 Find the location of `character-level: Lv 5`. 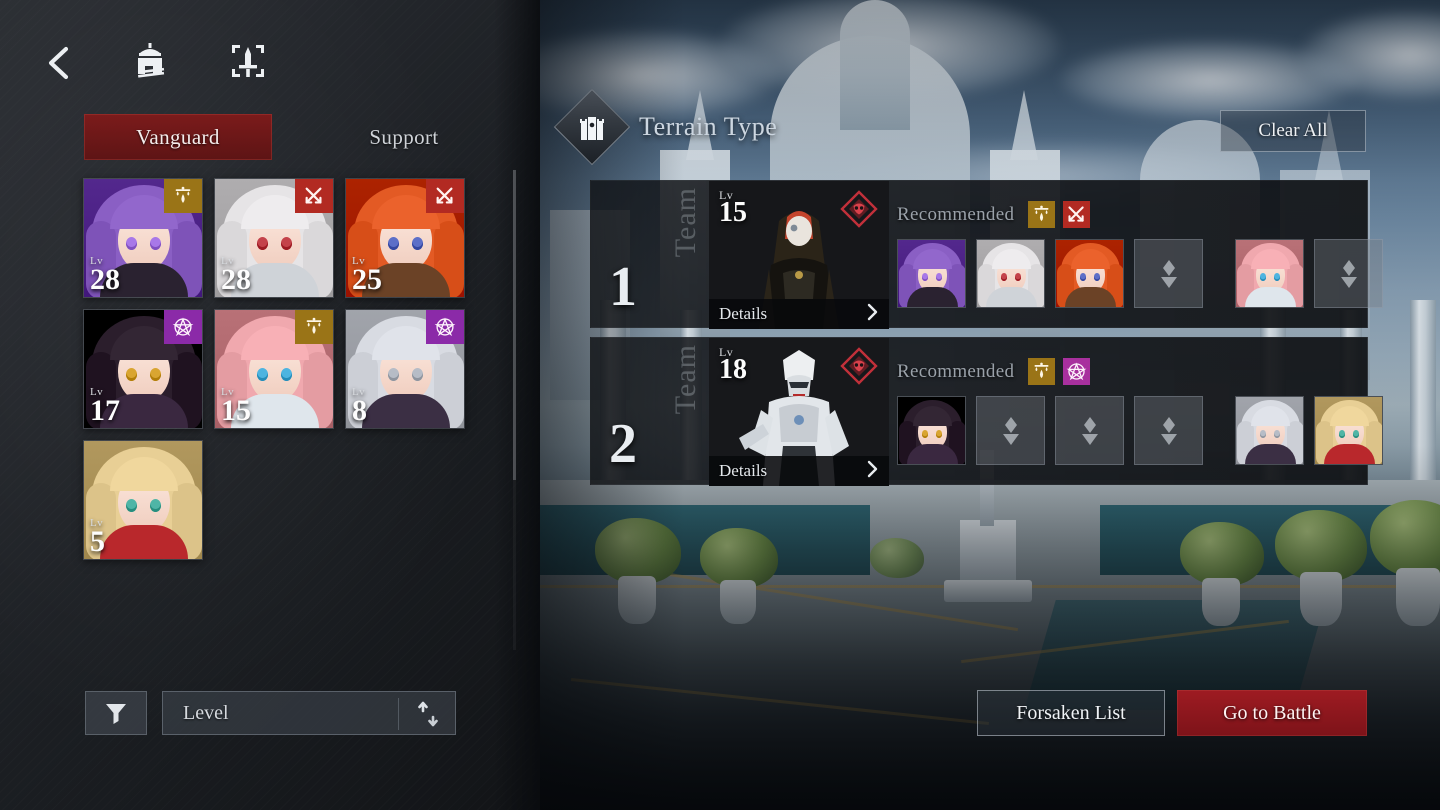

character-level: Lv 5 is located at coordinates (97, 537).